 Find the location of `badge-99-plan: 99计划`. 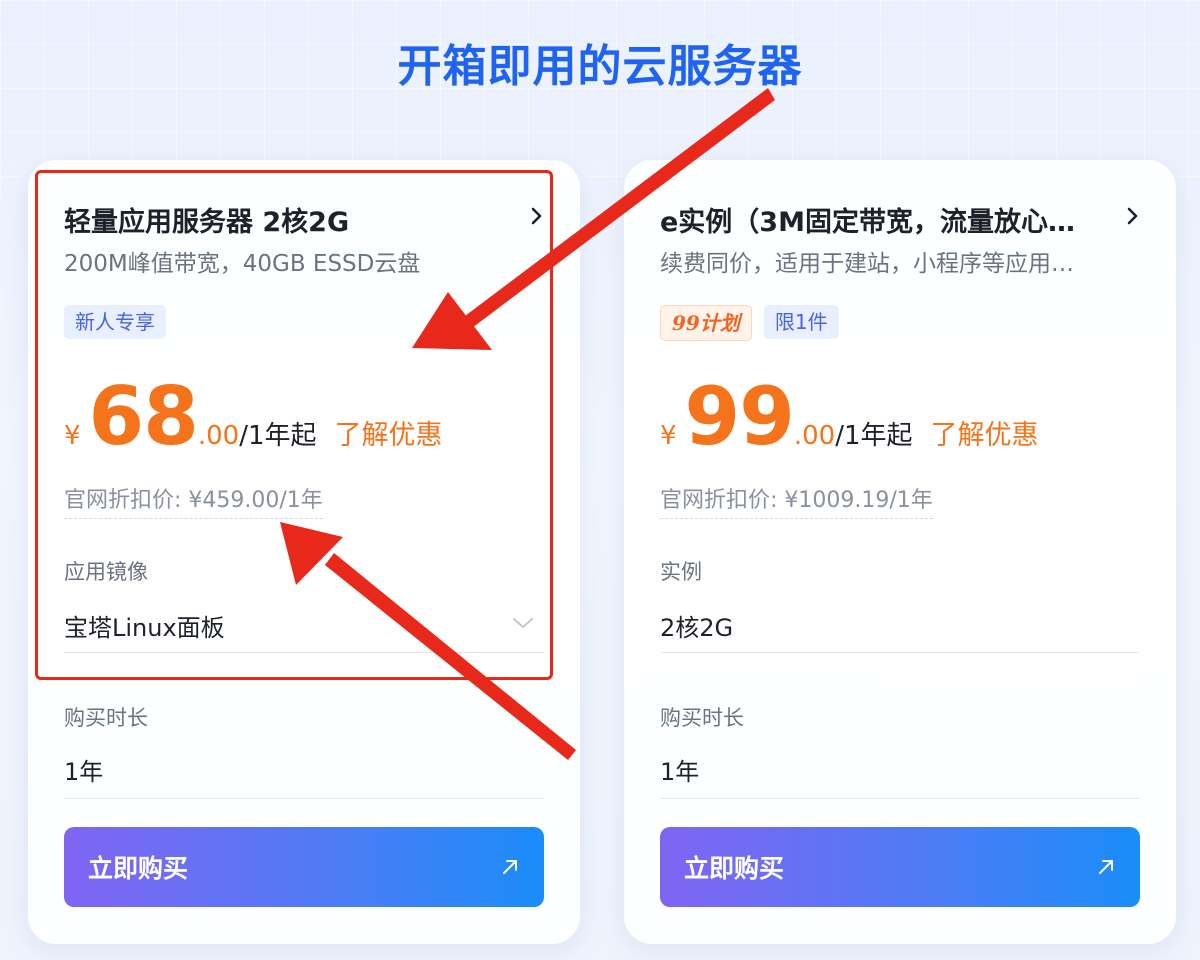

badge-99-plan: 99计划 is located at coordinates (706, 323).